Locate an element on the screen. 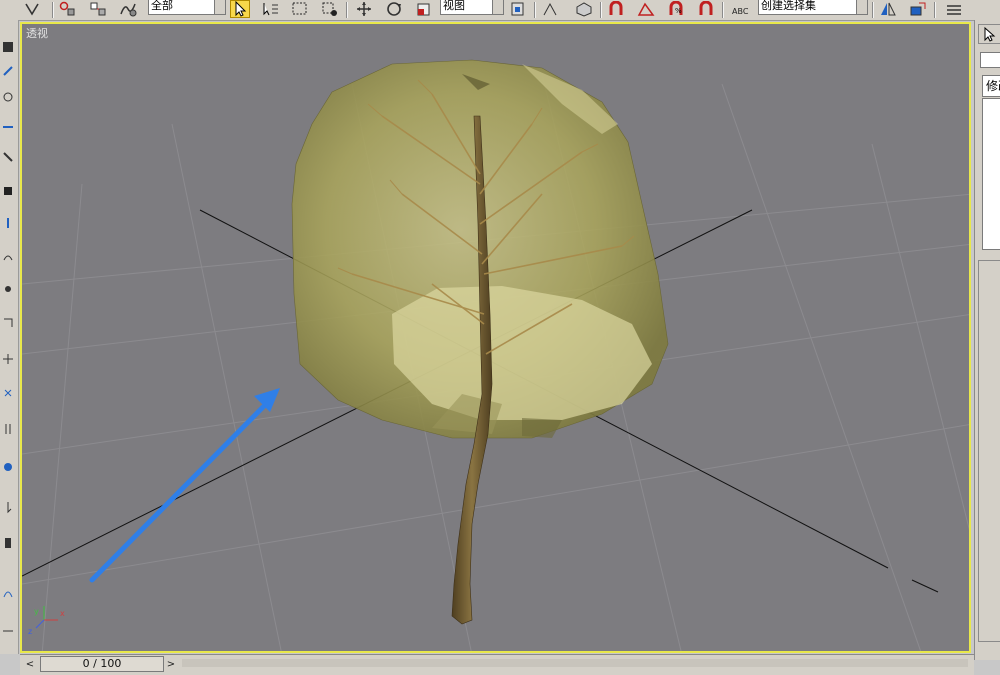  time-slider-next-button: > is located at coordinates (171, 664).